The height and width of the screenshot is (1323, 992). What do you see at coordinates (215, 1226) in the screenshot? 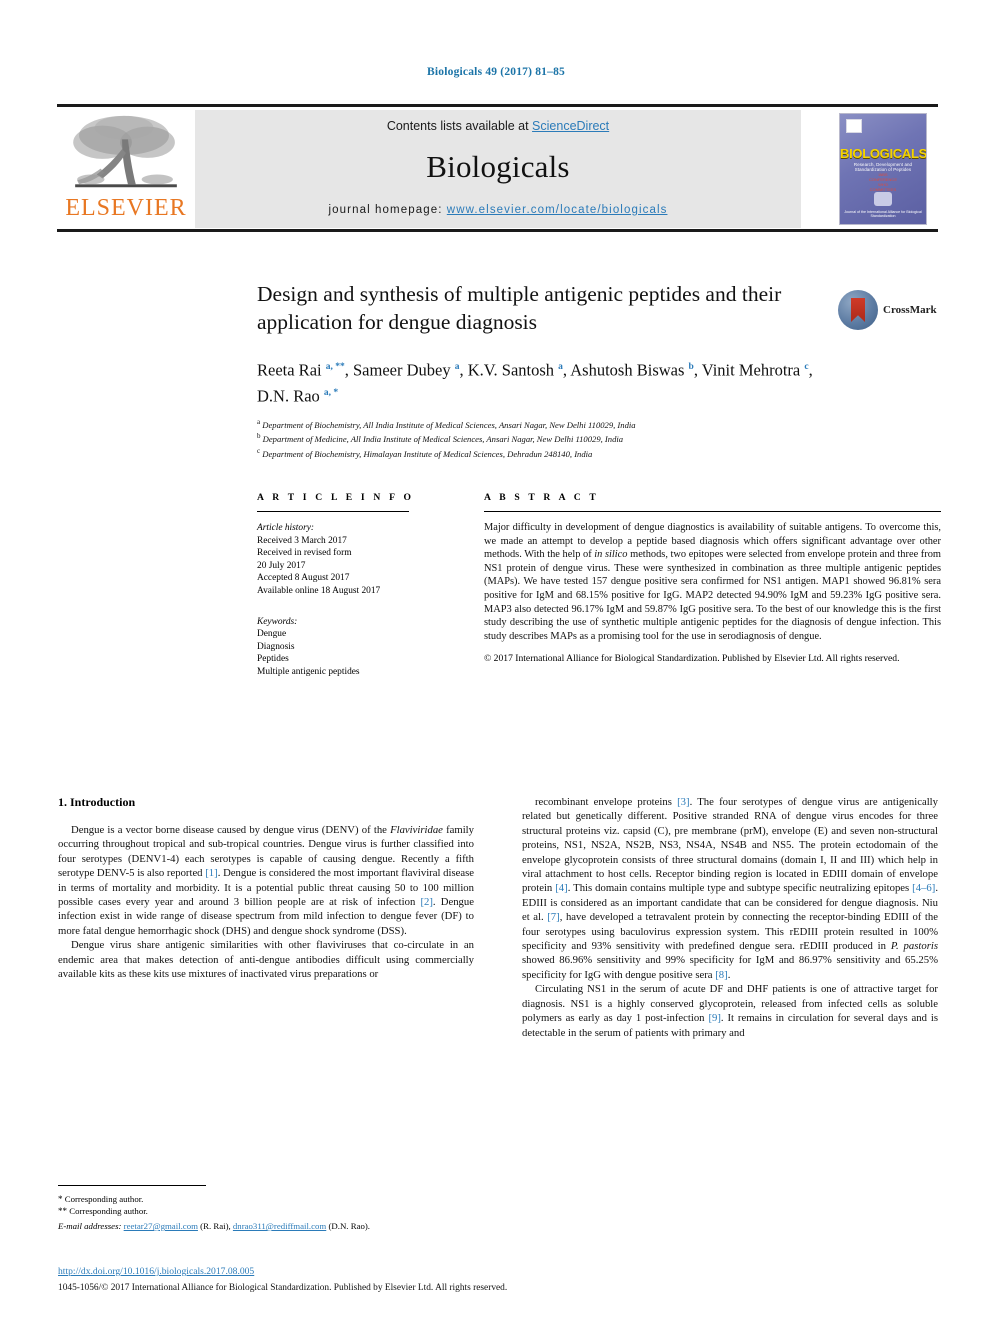
I see `email-owner-1: (R. Rai),` at bounding box center [215, 1226].